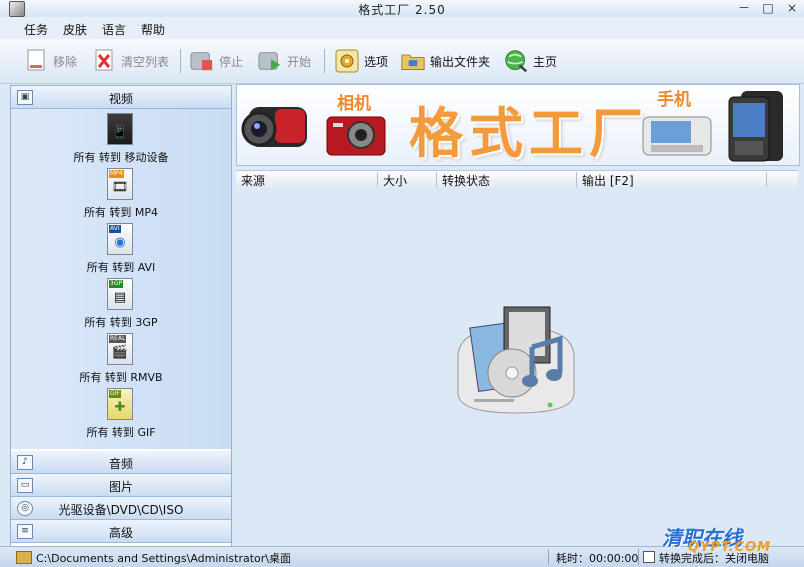  What do you see at coordinates (121, 322) in the screenshot?
I see `list-item-label: 所有 转到 3GP` at bounding box center [121, 322].